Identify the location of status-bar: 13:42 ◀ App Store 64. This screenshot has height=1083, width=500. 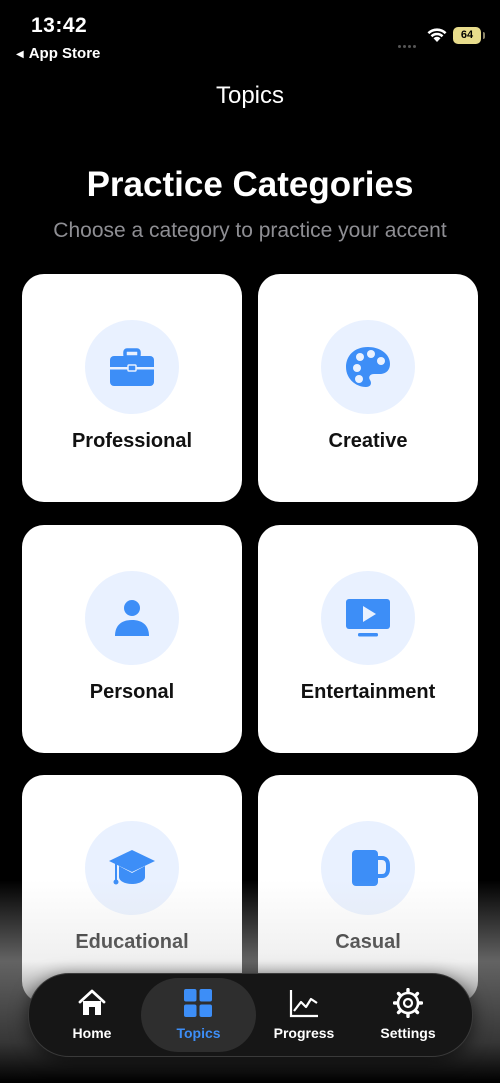
(250, 35).